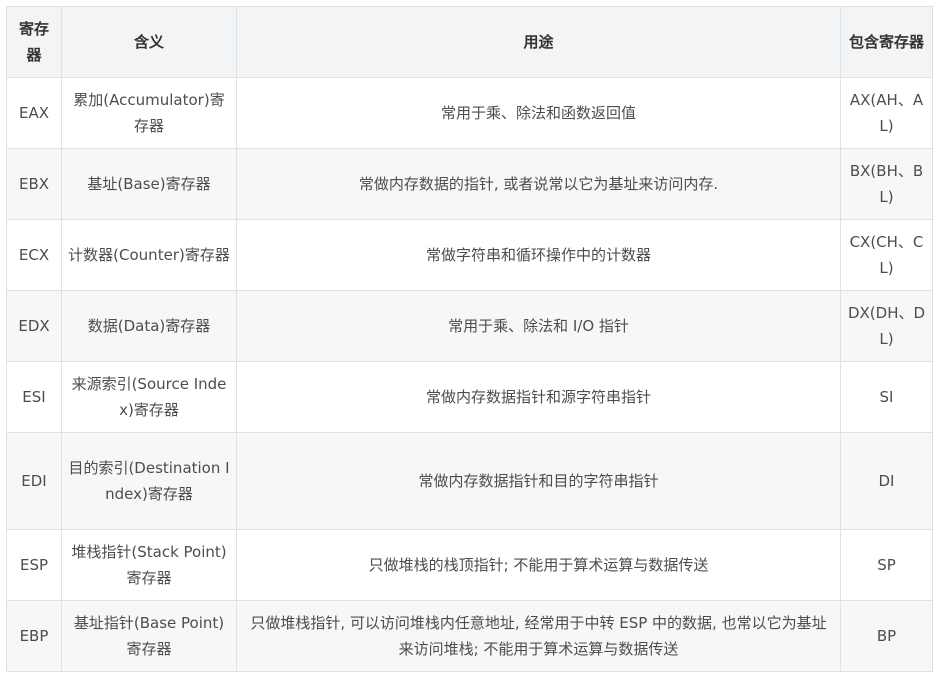 Image resolution: width=938 pixels, height=680 pixels. I want to click on cell-contains: SP, so click(886, 565).